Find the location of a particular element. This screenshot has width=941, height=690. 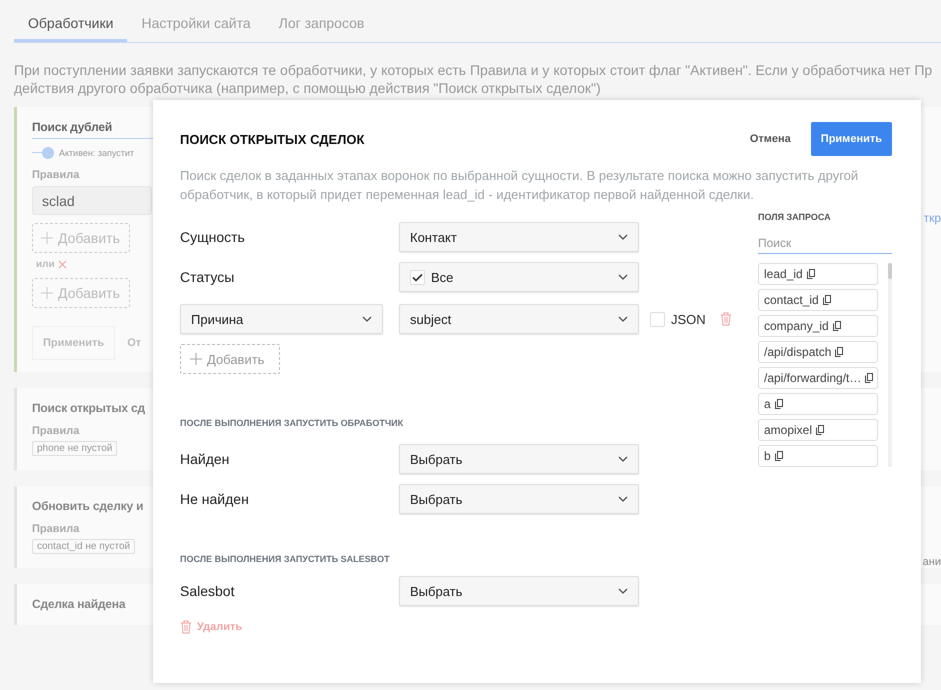

section-heading: ПОСЛЕ ВЫПОЛНЕНИЯ ЗАПУСТИТЬ ОБРАБОТЧИК is located at coordinates (292, 423).